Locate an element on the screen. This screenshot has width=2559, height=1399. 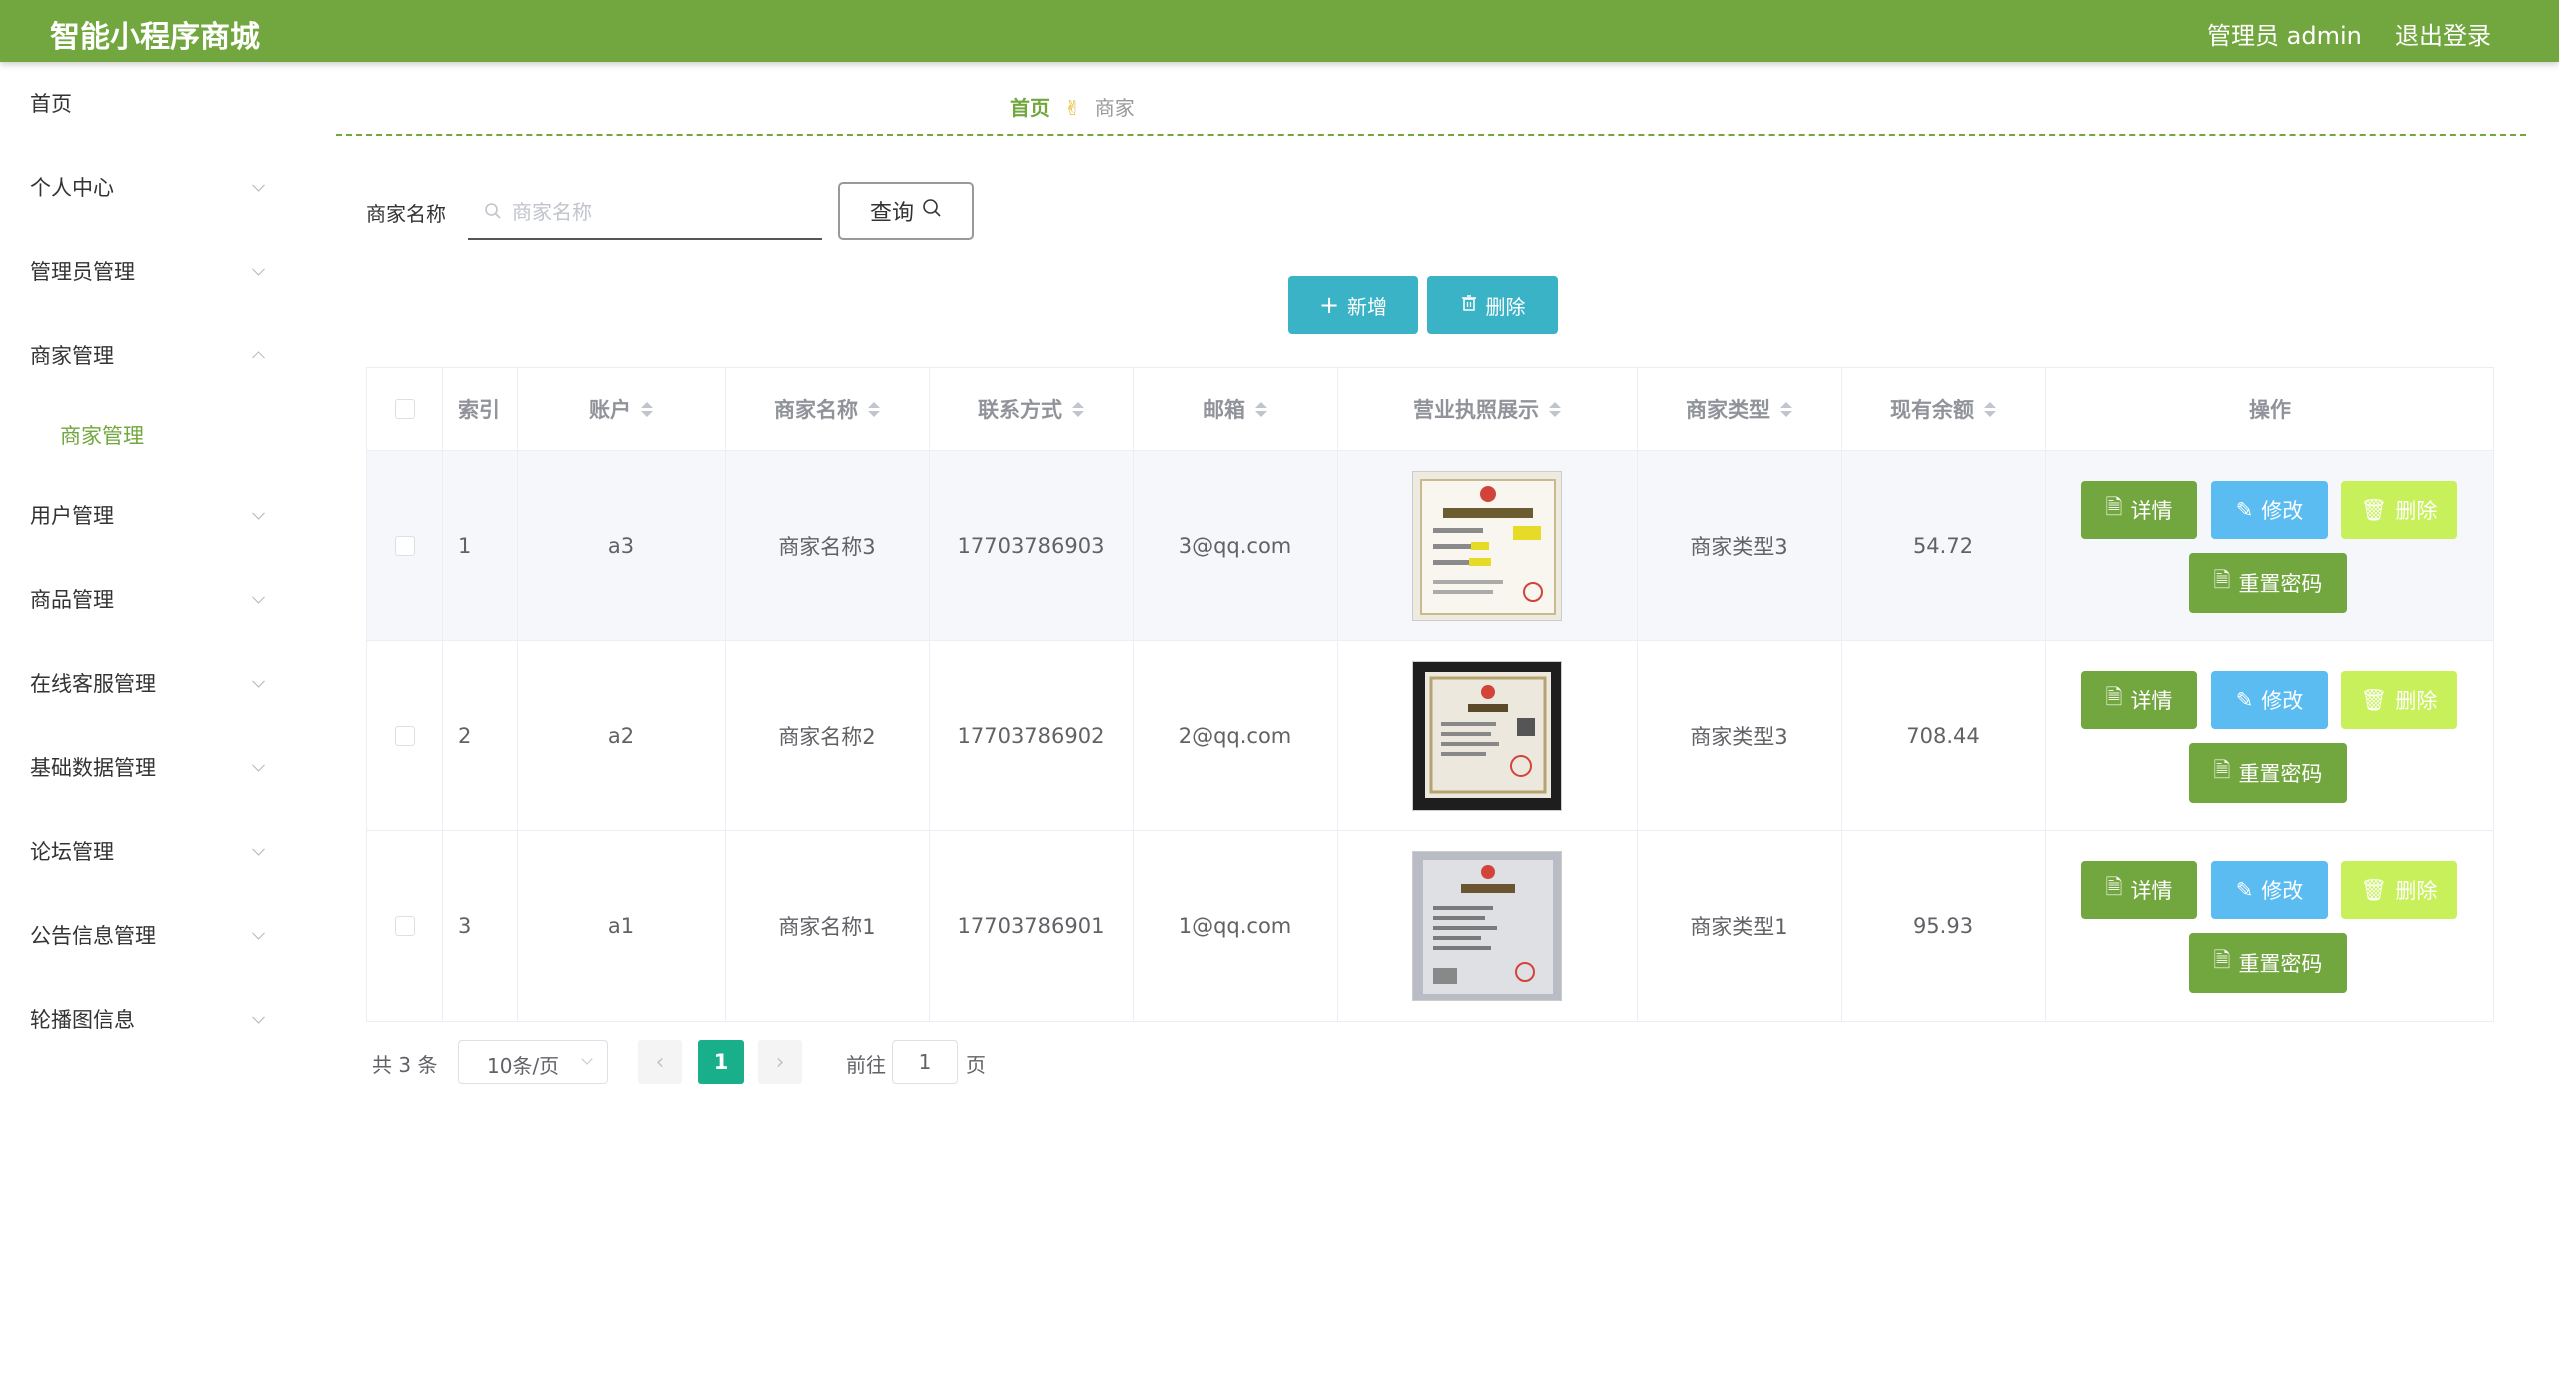
prev-page-button: ‹ is located at coordinates (660, 1062).